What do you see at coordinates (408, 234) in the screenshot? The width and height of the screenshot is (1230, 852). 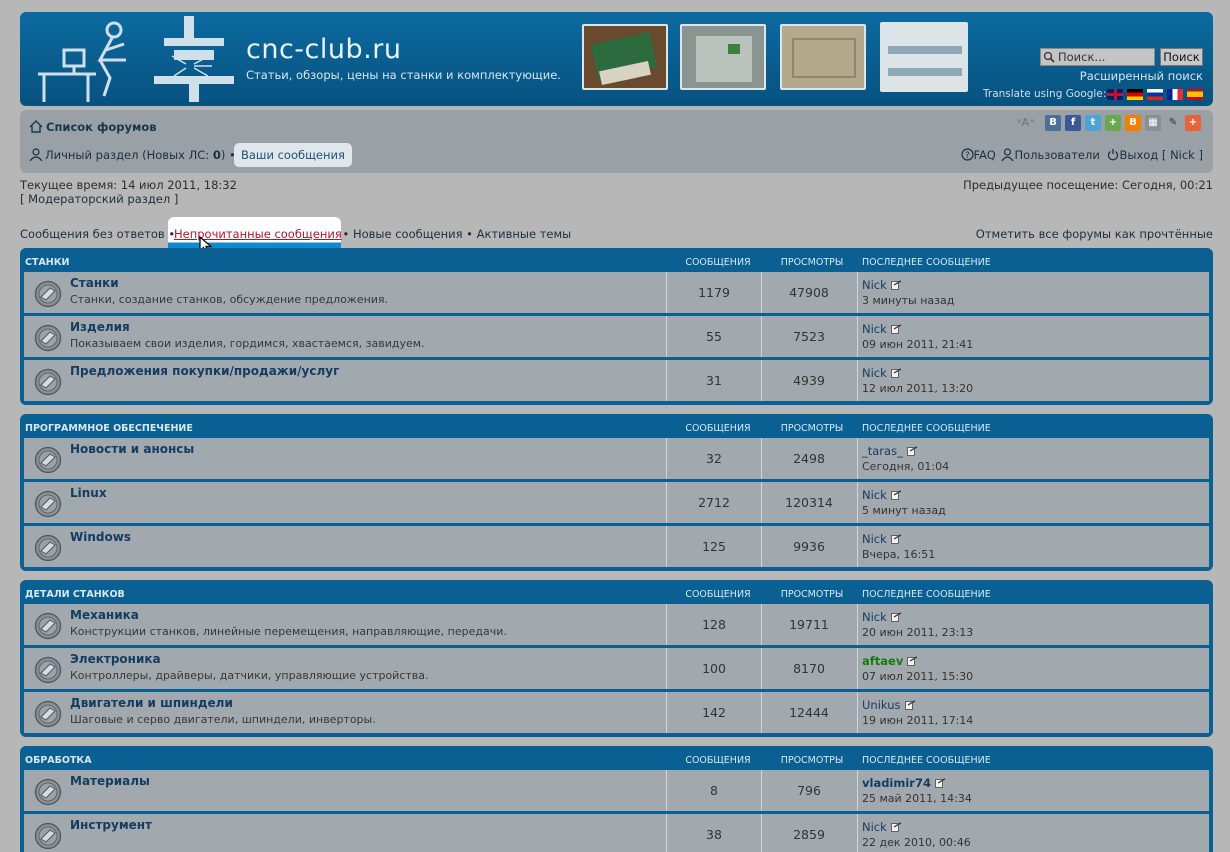 I see `new-posts-link: Новые сообщения` at bounding box center [408, 234].